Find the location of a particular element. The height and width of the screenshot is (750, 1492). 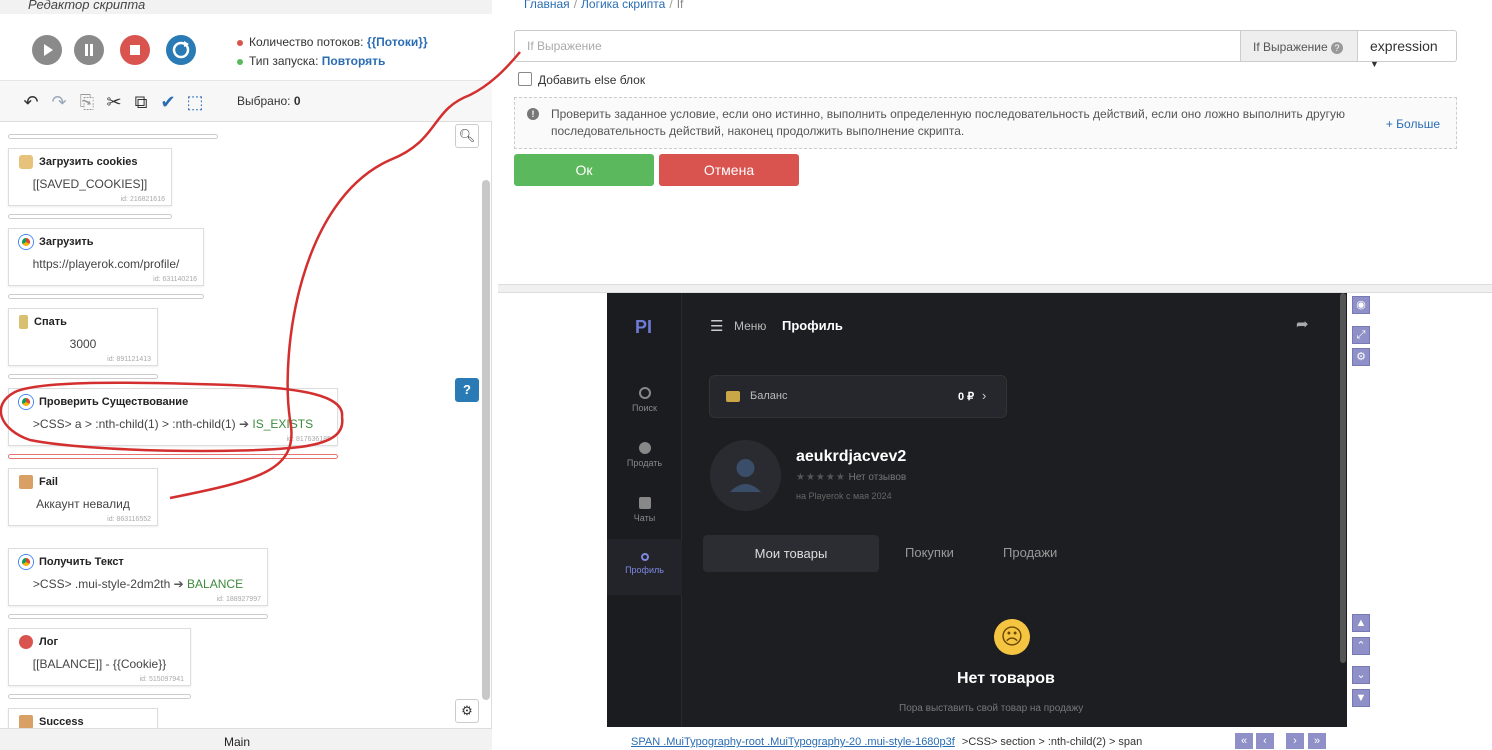

chevron-down-icon: ⌄ is located at coordinates (1361, 675).